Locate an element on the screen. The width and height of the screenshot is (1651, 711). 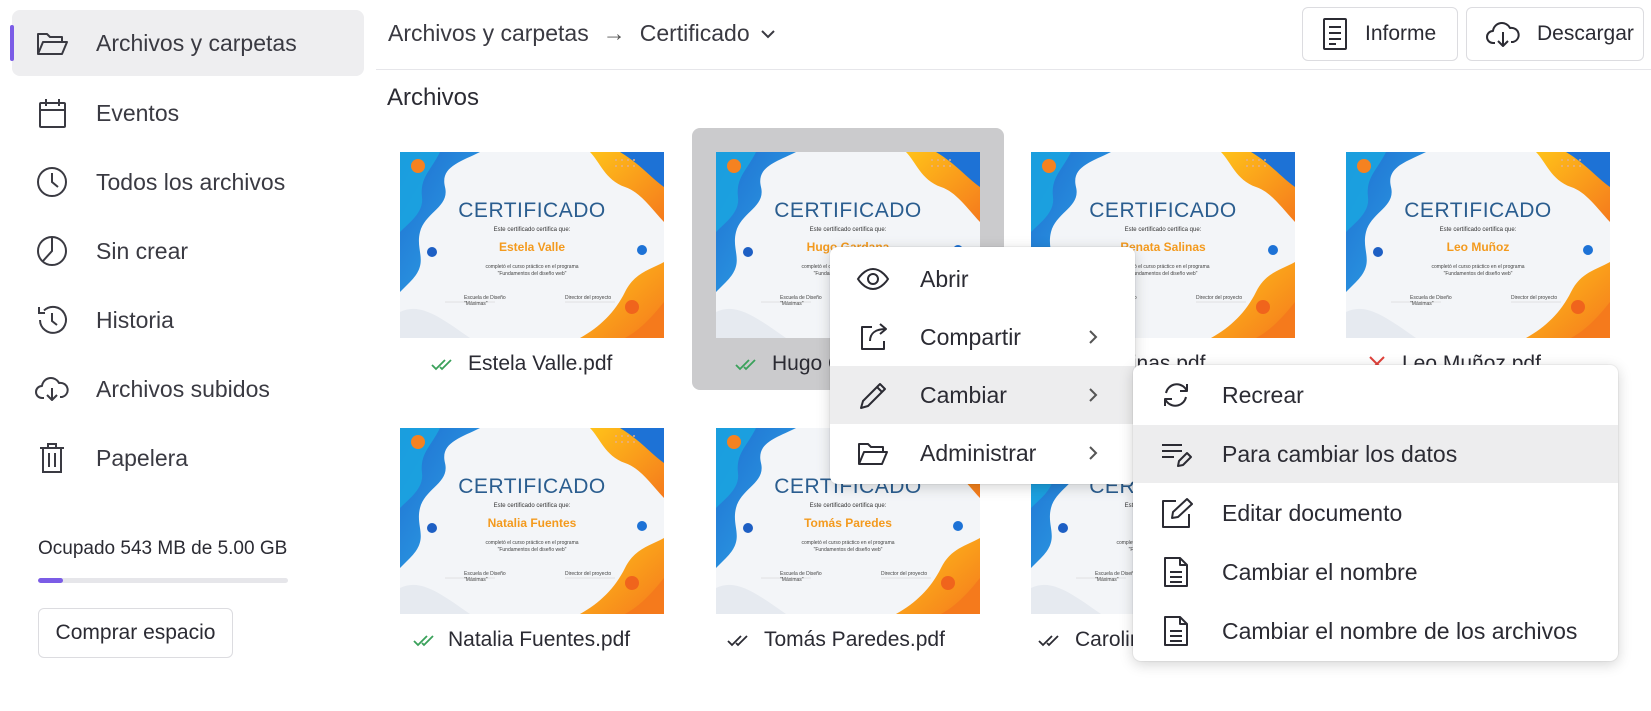
download-button: Descargar is located at coordinates (1555, 34).